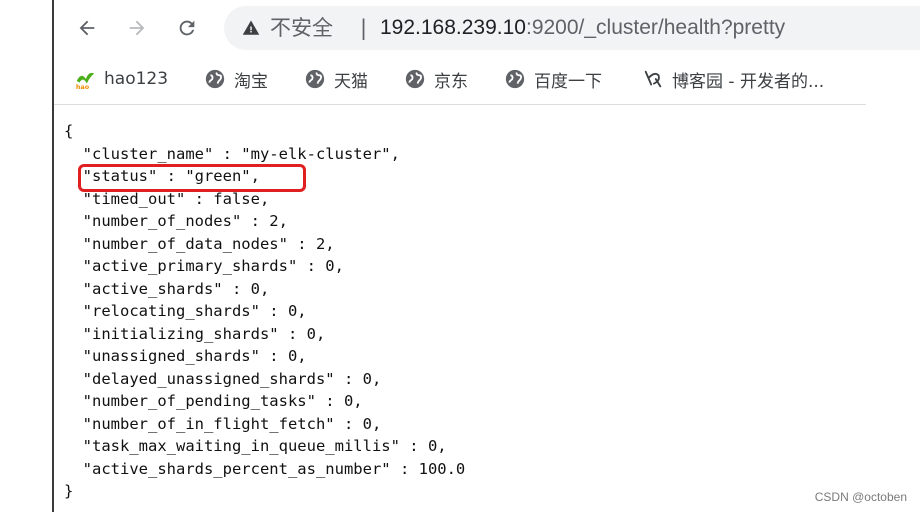  I want to click on json-line: "unassigned_shards" : 0,, so click(185, 356).